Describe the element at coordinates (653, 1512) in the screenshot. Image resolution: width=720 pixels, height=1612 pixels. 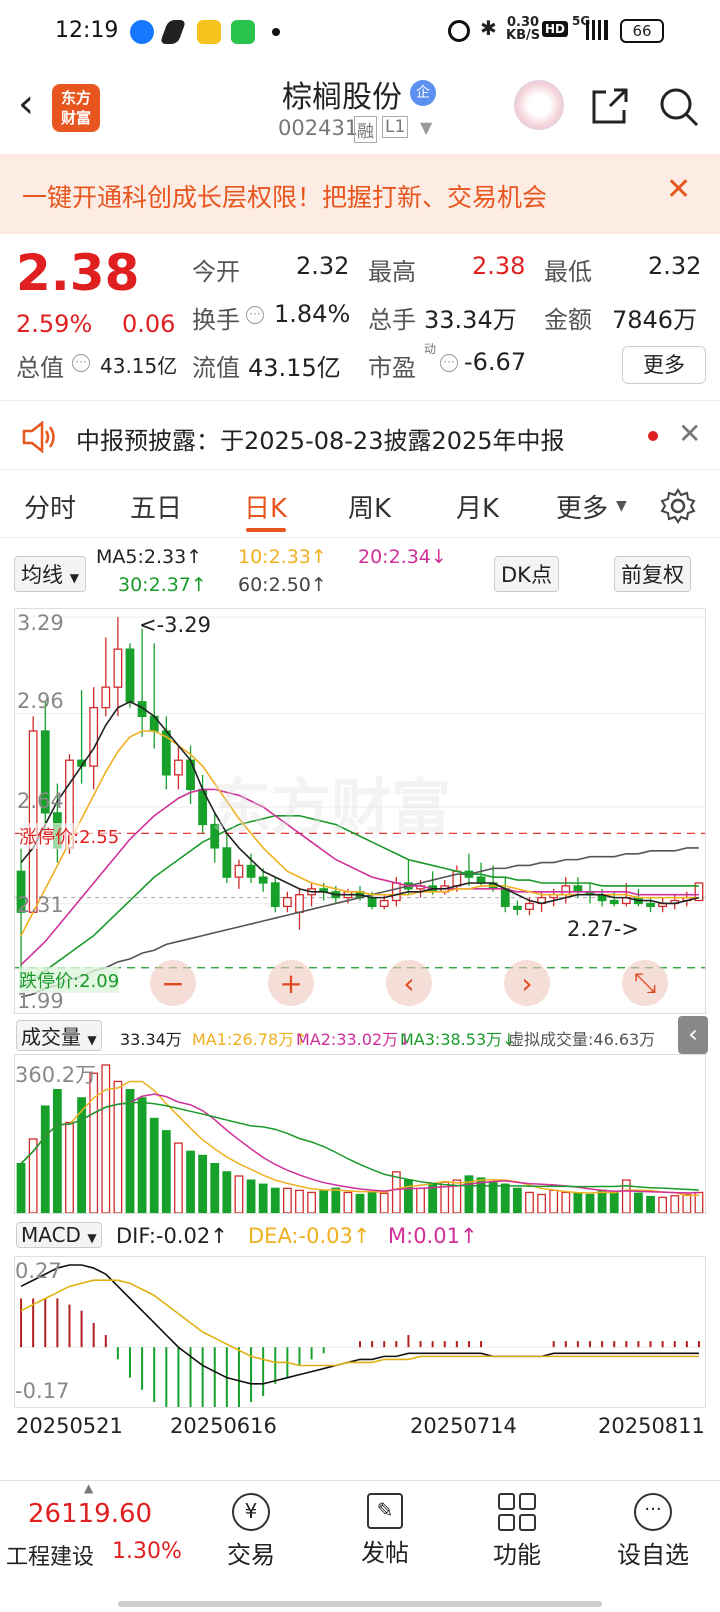
I see `more-dots-icon: ···` at that location.